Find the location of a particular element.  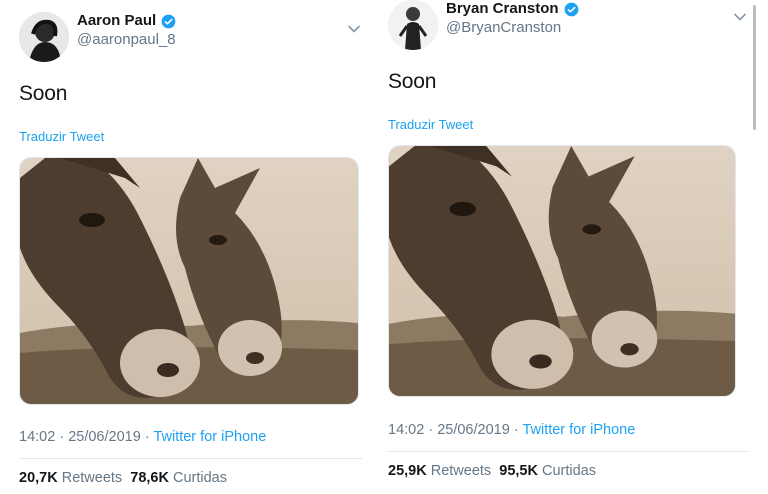

name-row: Aaron Paul is located at coordinates (126, 21).